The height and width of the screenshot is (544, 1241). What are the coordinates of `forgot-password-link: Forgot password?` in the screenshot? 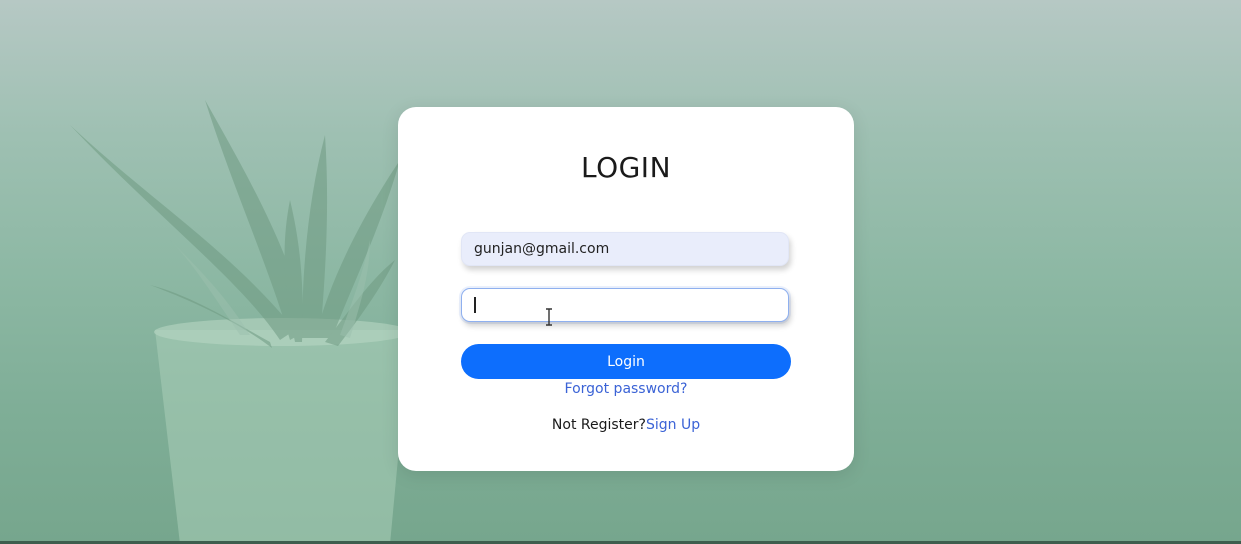 It's located at (626, 389).